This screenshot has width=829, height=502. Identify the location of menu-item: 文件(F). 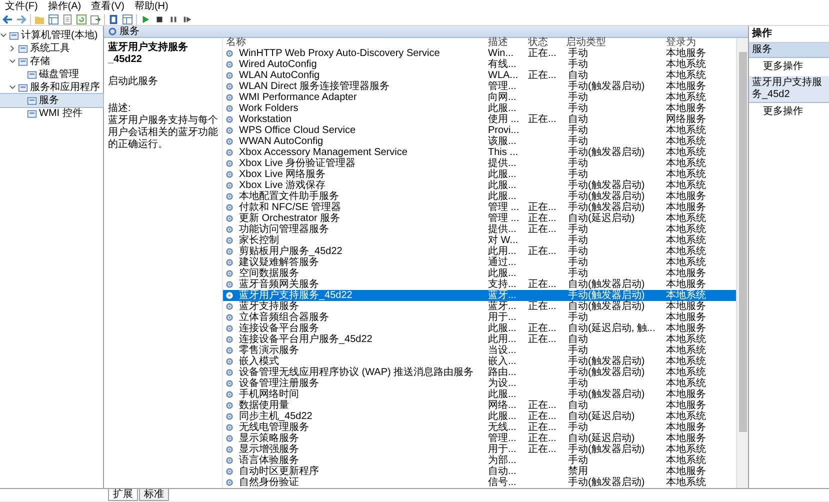
(21, 6).